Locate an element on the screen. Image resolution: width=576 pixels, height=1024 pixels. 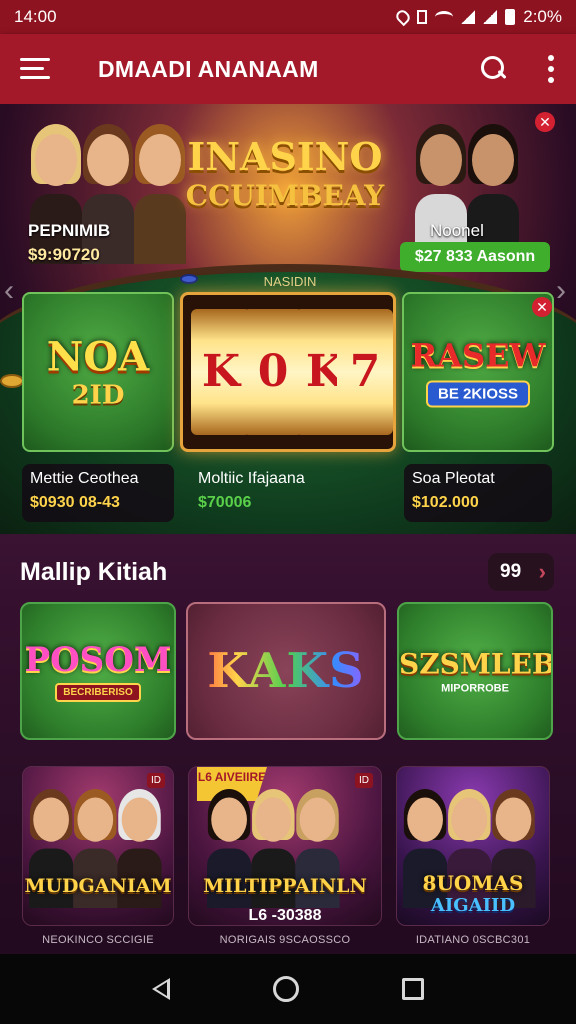
status-bar: 14:00 2:0% is located at coordinates (288, 17).